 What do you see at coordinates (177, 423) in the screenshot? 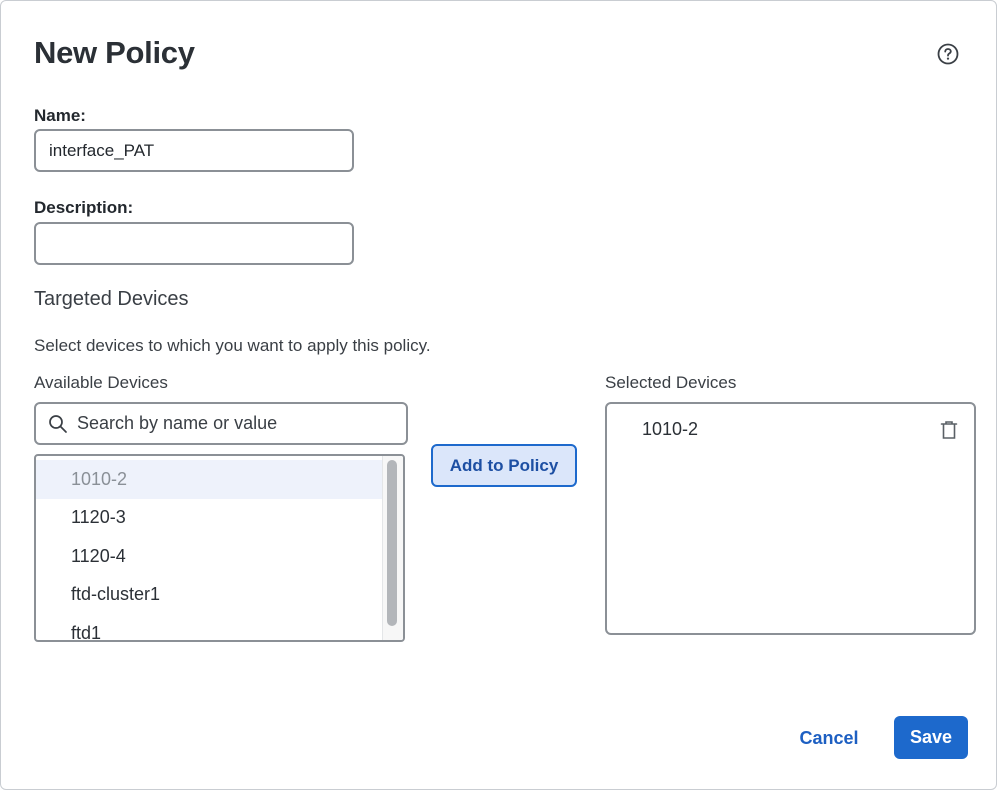
I see `search-placeholder: Search by name or value` at bounding box center [177, 423].